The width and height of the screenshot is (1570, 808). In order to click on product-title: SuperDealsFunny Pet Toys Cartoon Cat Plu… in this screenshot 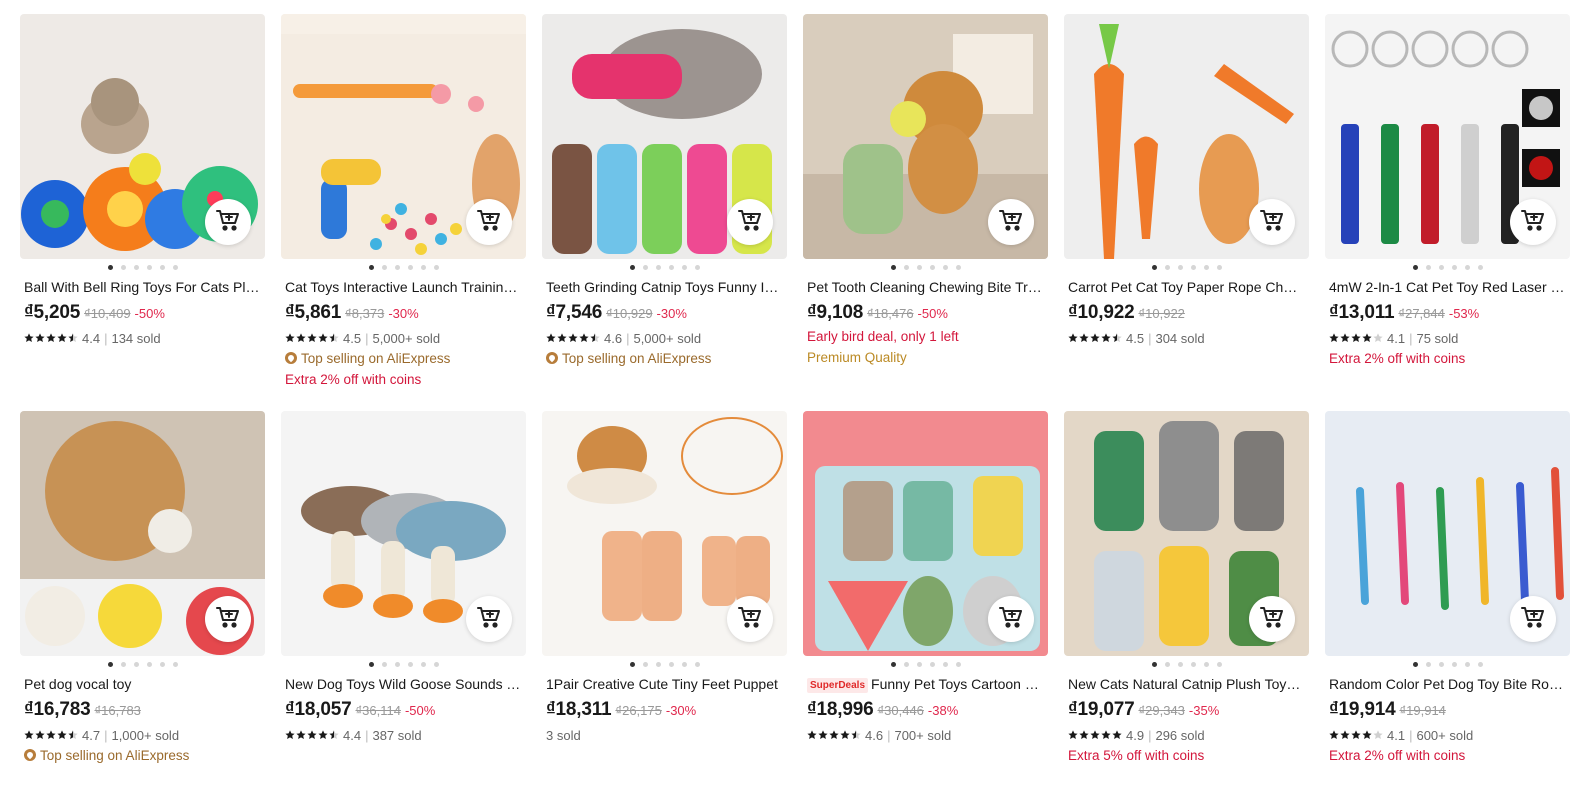, I will do `click(925, 684)`.